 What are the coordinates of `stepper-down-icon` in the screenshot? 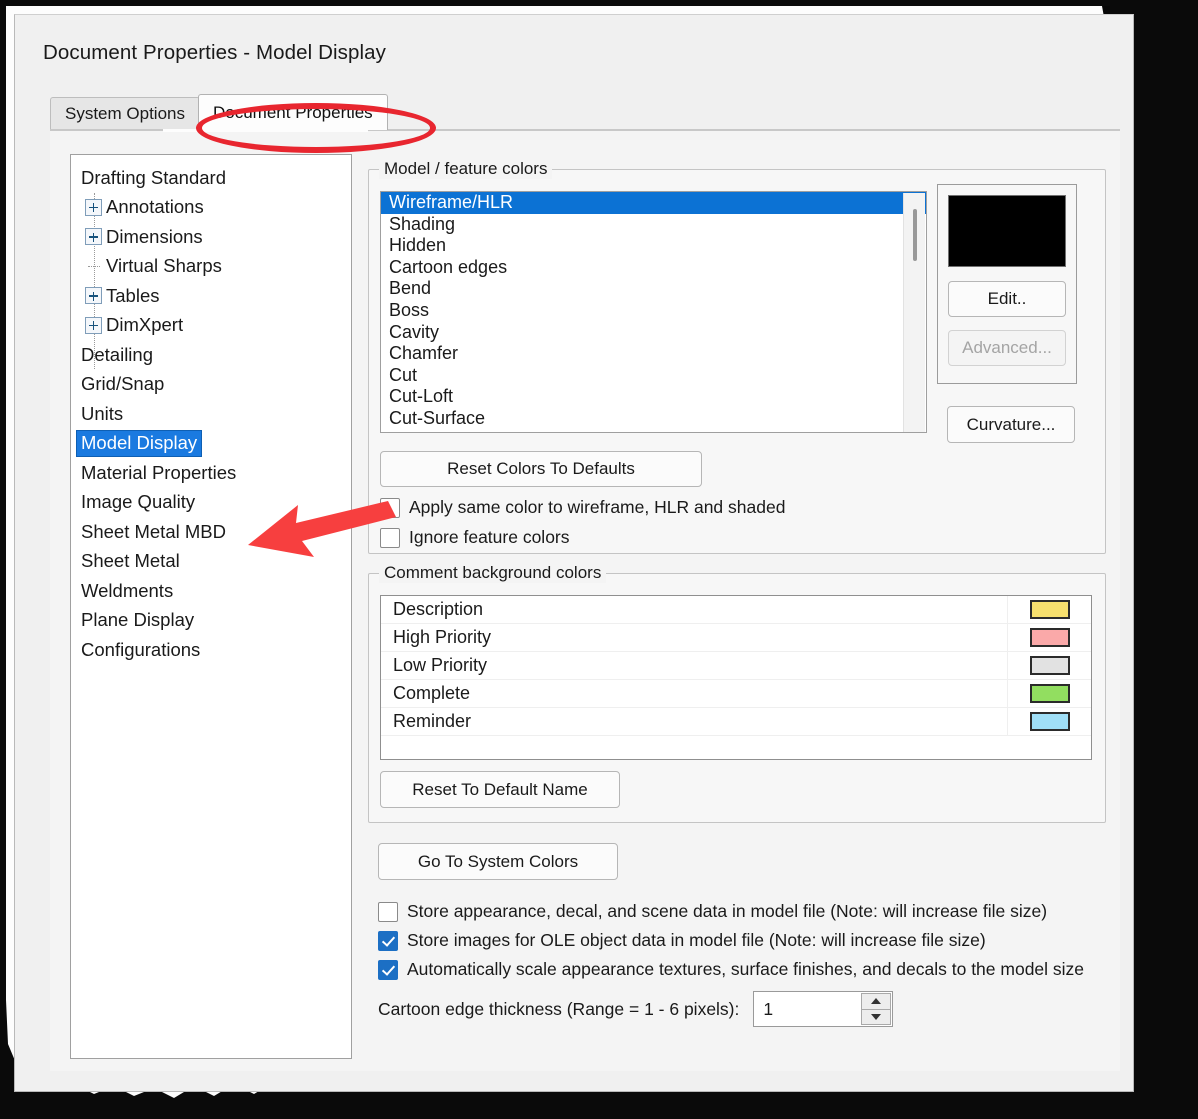 It's located at (876, 1016).